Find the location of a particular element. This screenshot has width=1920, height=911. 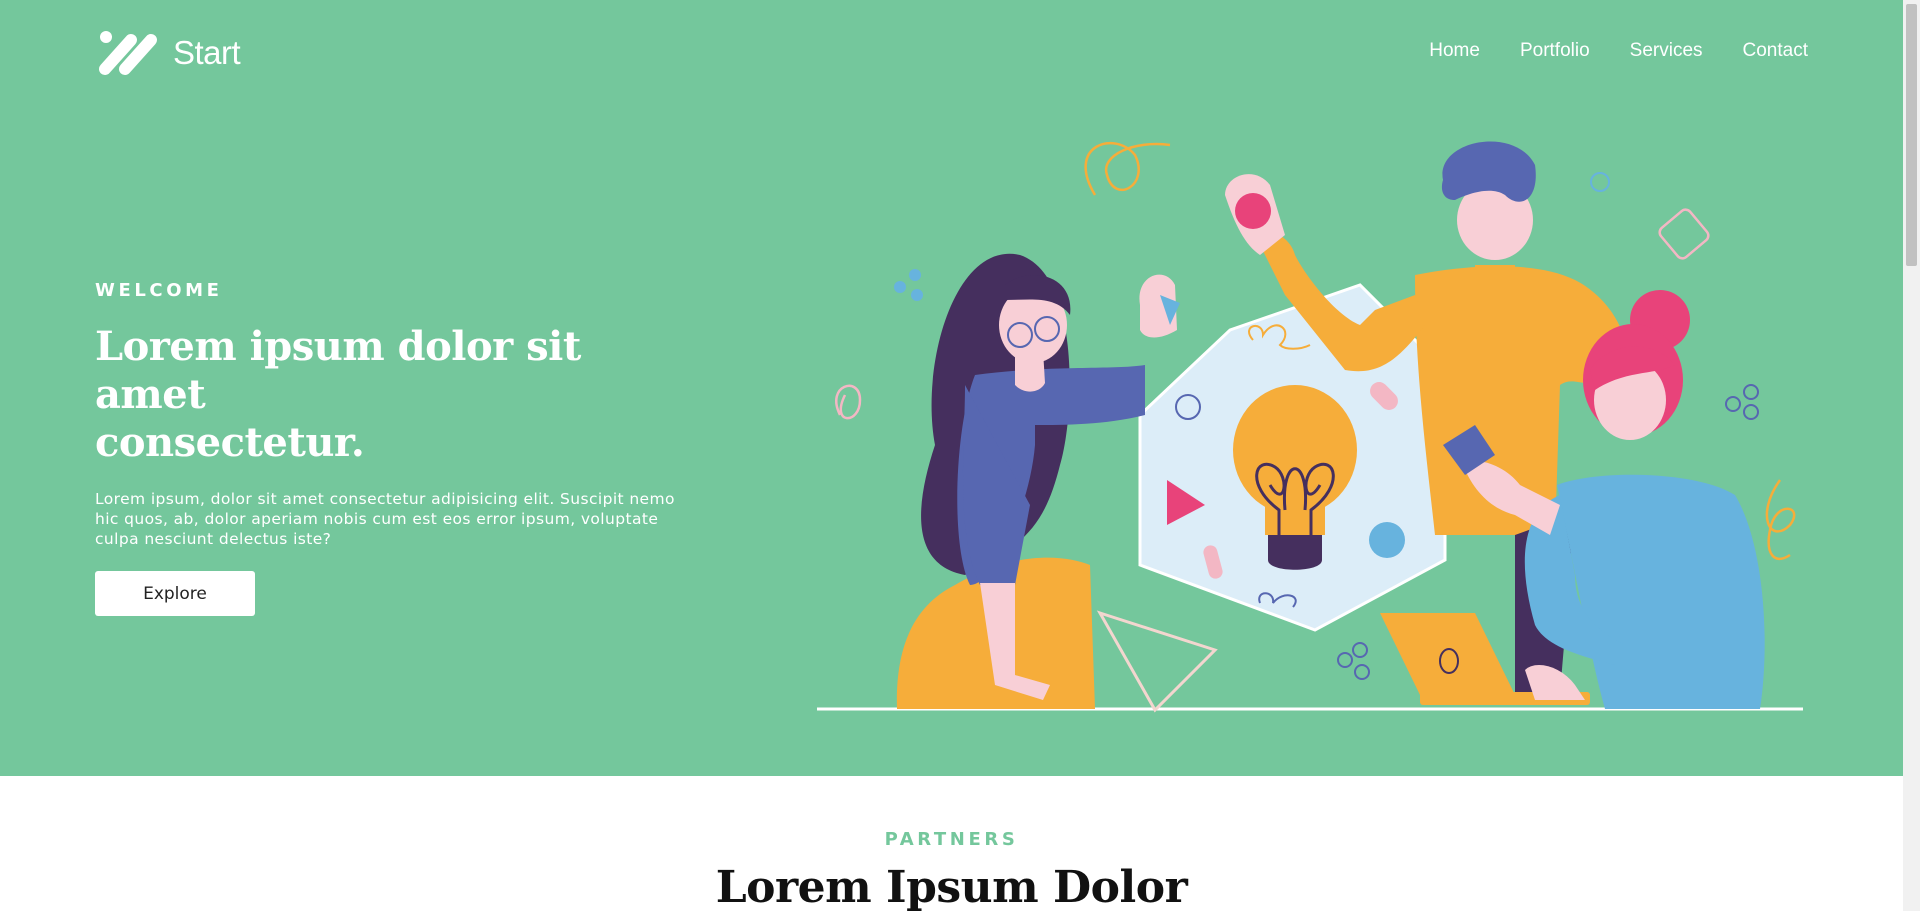

partners-eyebrow: PARTNERS is located at coordinates (951, 839).